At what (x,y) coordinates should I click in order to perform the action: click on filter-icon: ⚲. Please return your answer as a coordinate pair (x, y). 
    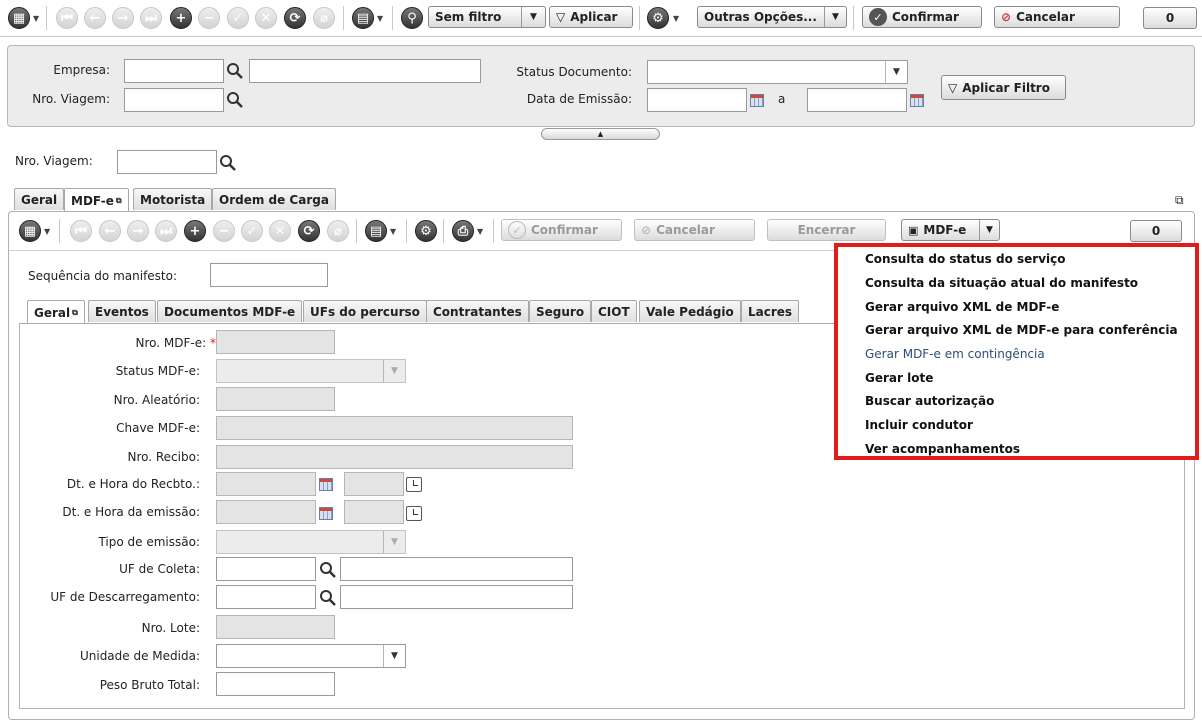
    Looking at the image, I should click on (412, 18).